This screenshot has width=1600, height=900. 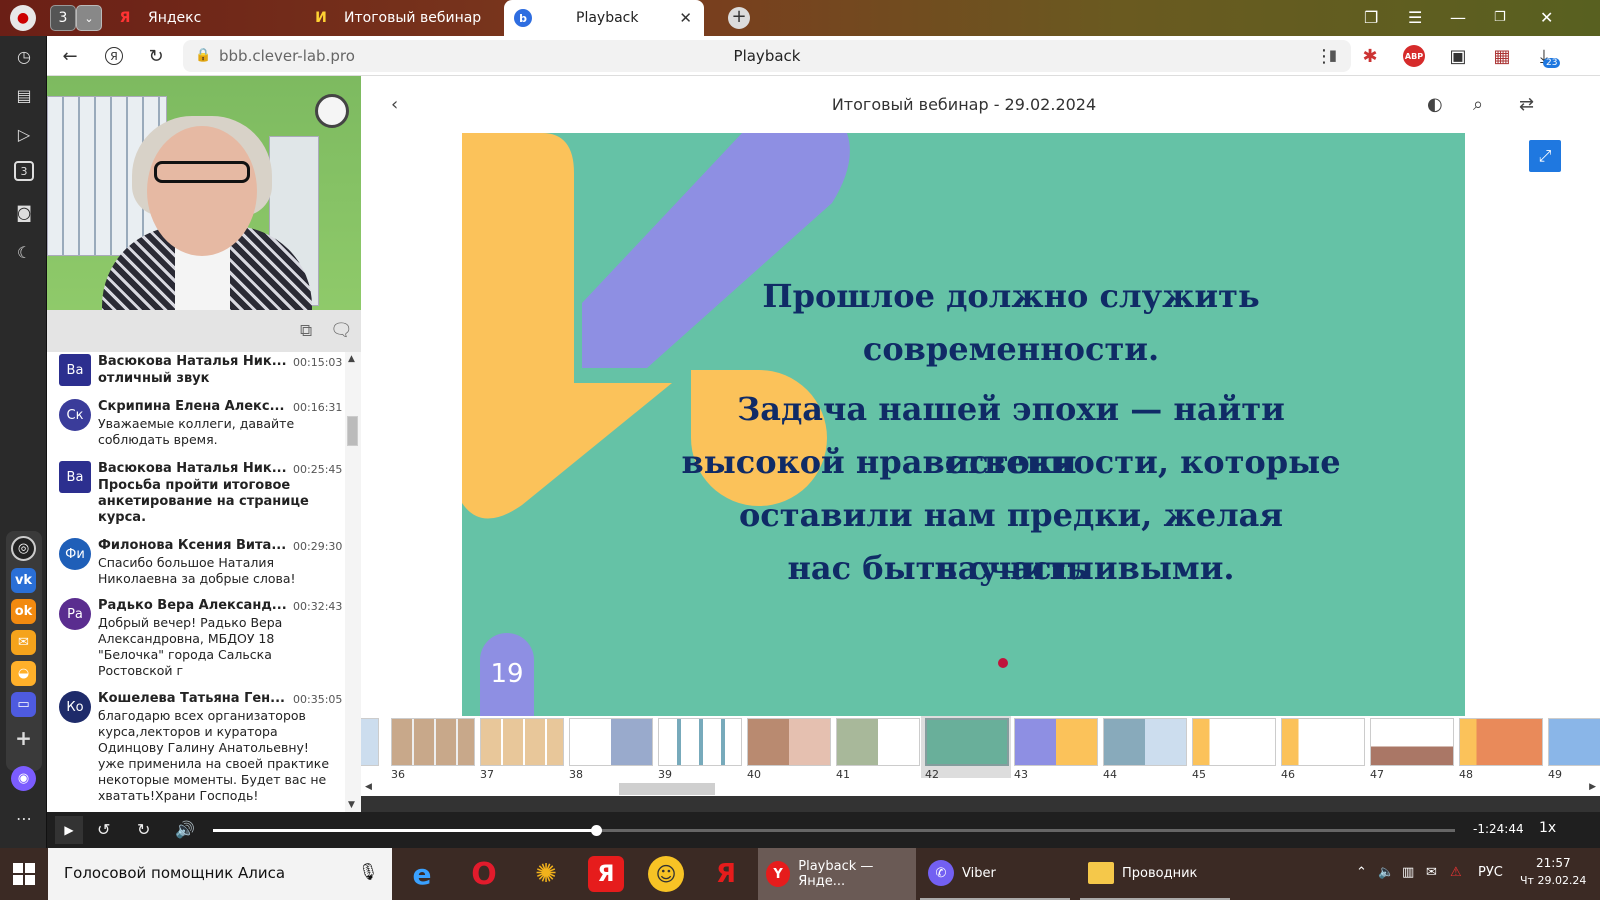 I want to click on mail-icon: ✉, so click(x=23, y=642).